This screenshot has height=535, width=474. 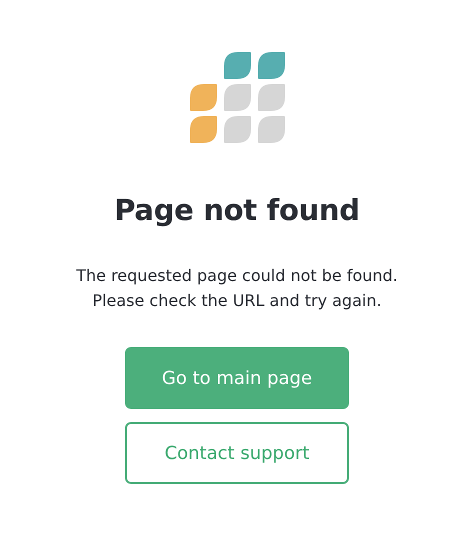 I want to click on support-button: Contact support, so click(x=237, y=453).